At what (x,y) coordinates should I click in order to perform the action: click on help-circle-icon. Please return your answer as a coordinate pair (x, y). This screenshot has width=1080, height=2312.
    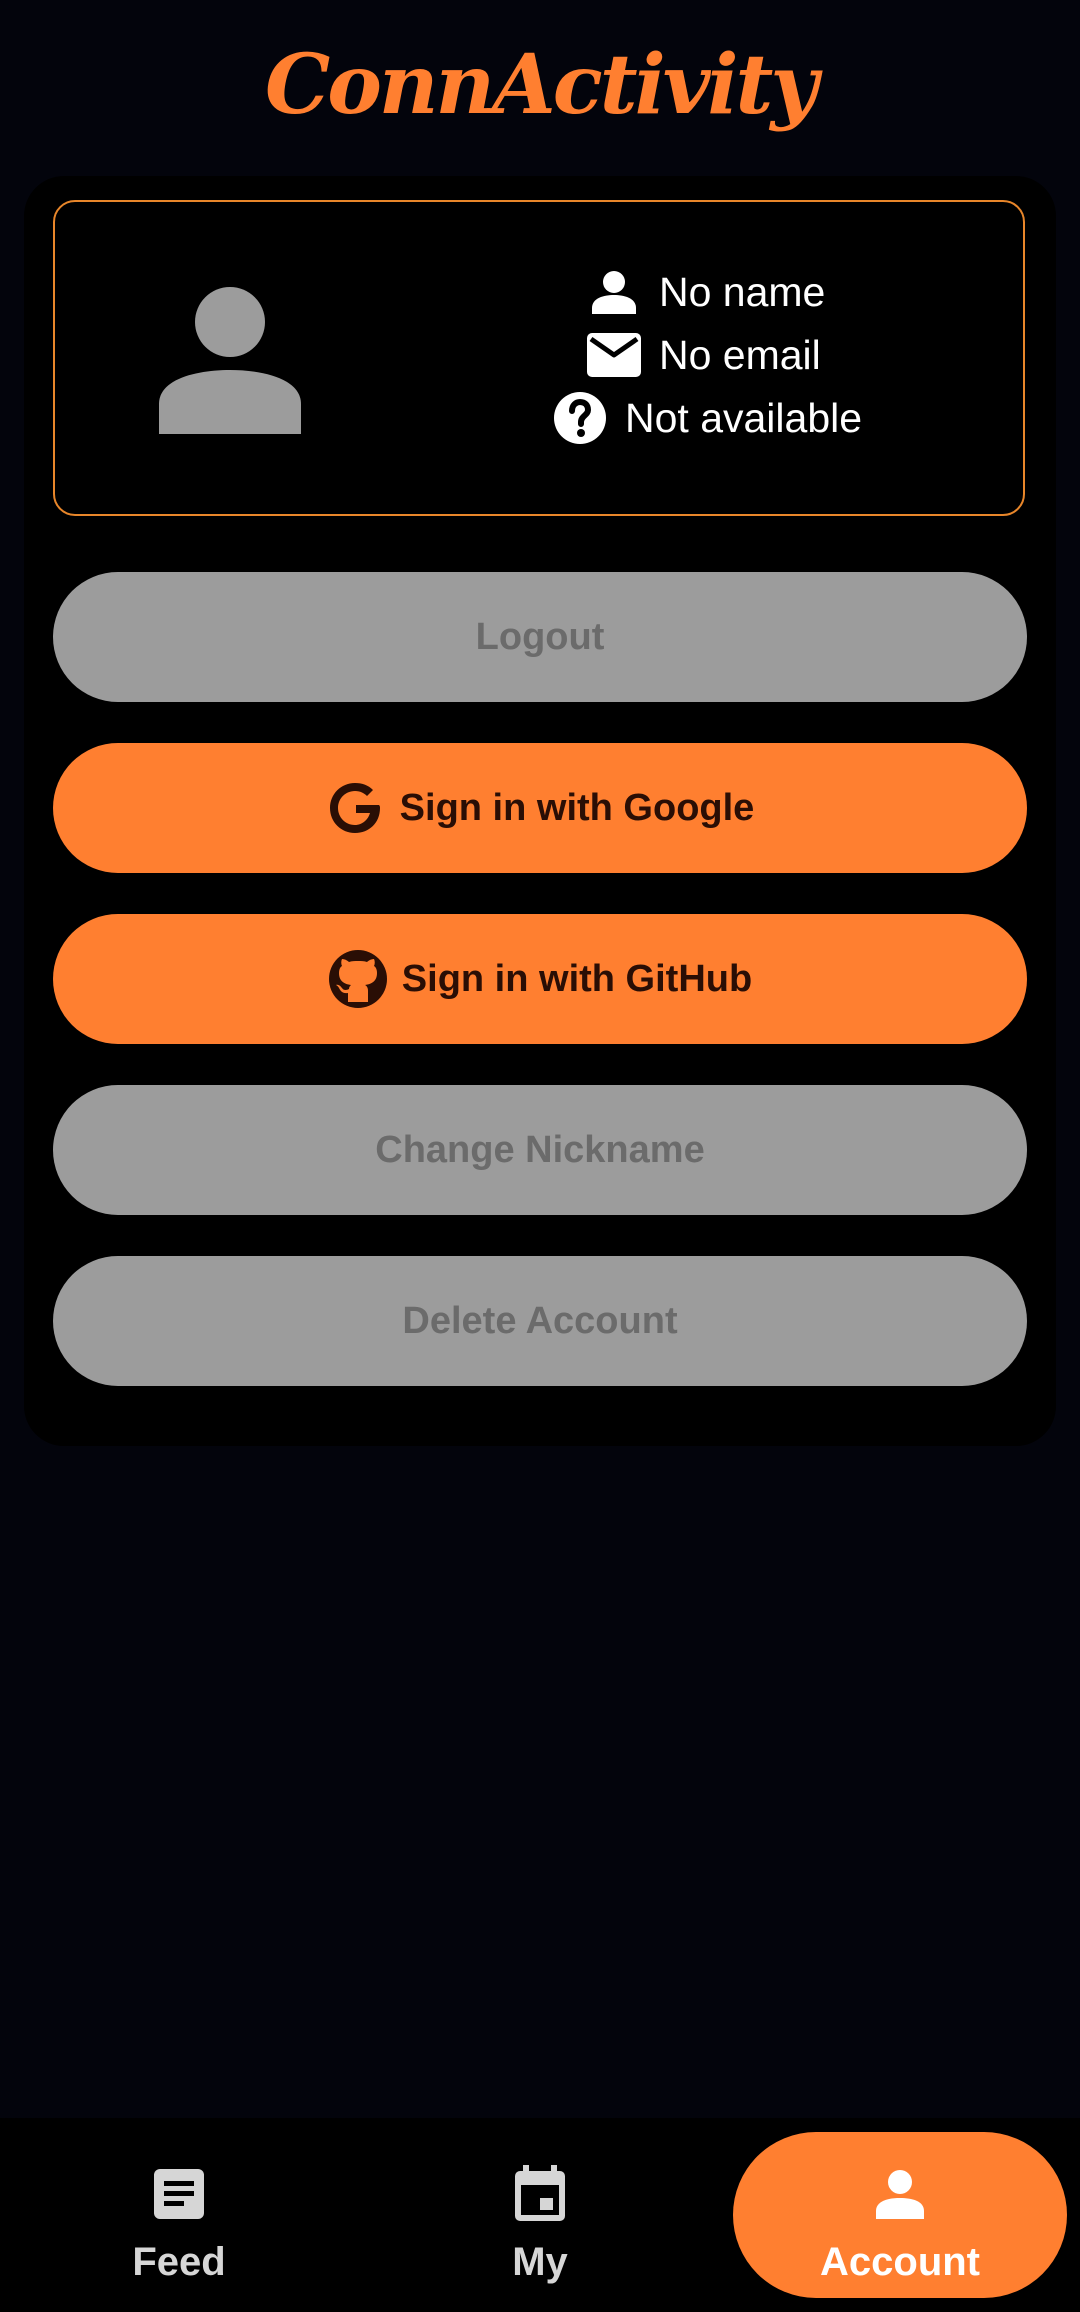
    Looking at the image, I should click on (580, 418).